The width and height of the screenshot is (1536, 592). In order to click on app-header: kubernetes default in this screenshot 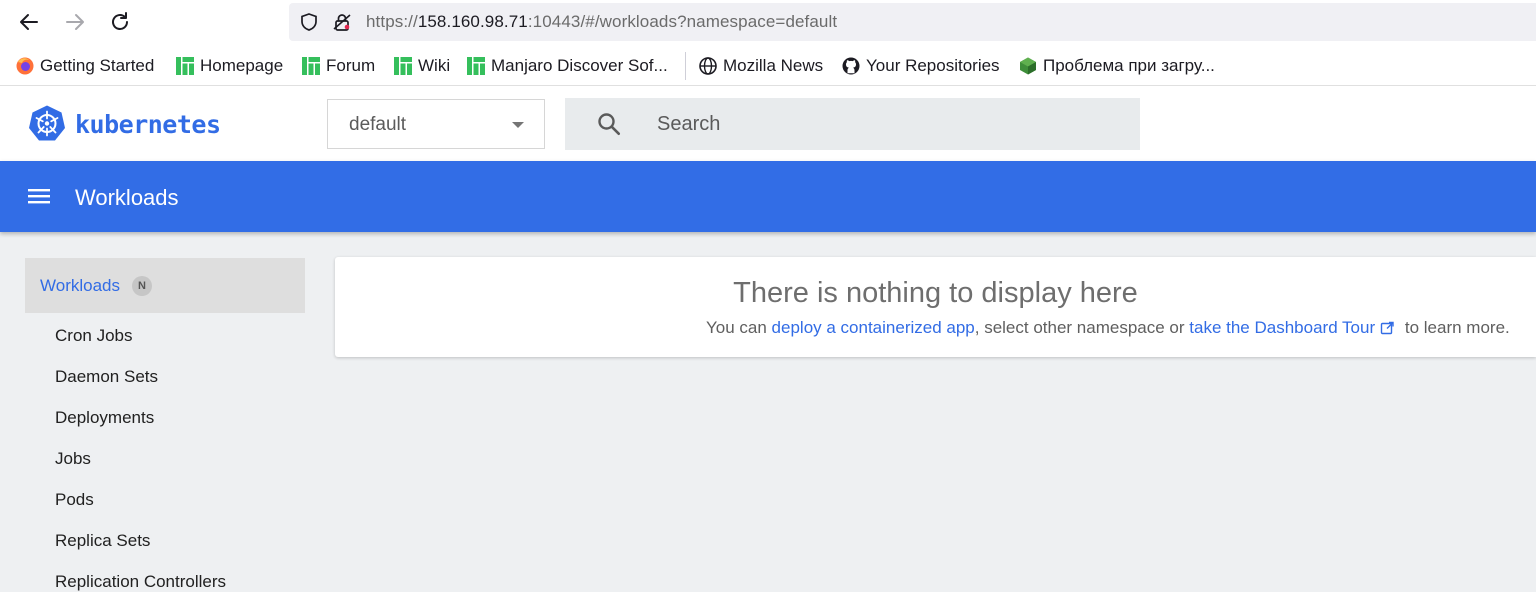, I will do `click(768, 123)`.